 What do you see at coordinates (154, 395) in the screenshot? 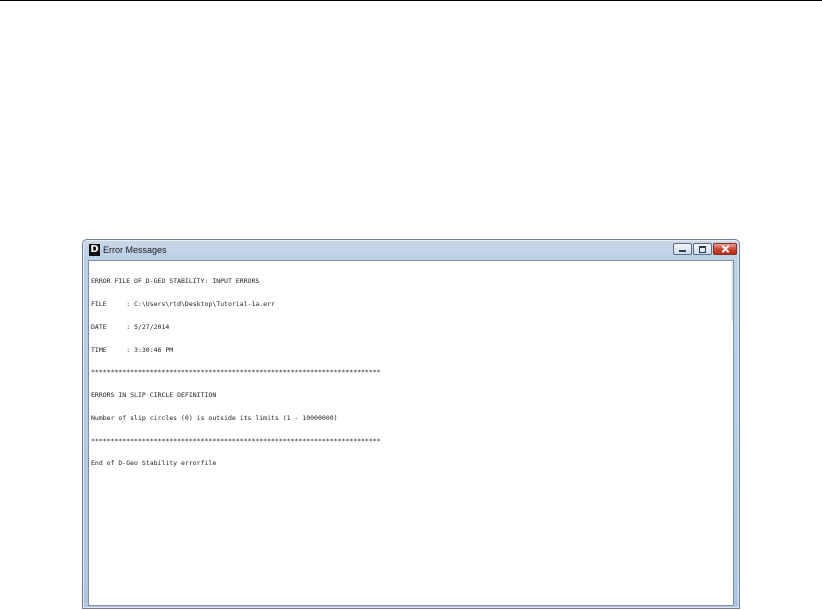
I see `error-line-section: ERRORS IN SLIP CIRCLE DEFINITION` at bounding box center [154, 395].